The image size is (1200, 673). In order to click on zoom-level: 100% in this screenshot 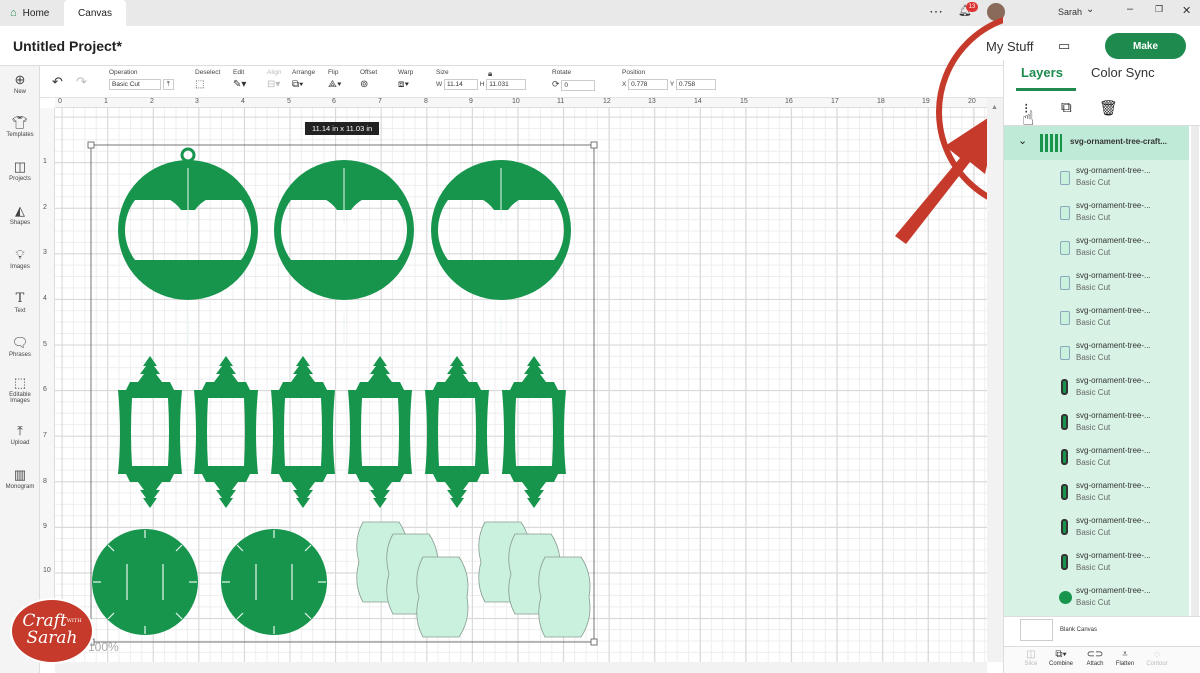, I will do `click(103, 647)`.